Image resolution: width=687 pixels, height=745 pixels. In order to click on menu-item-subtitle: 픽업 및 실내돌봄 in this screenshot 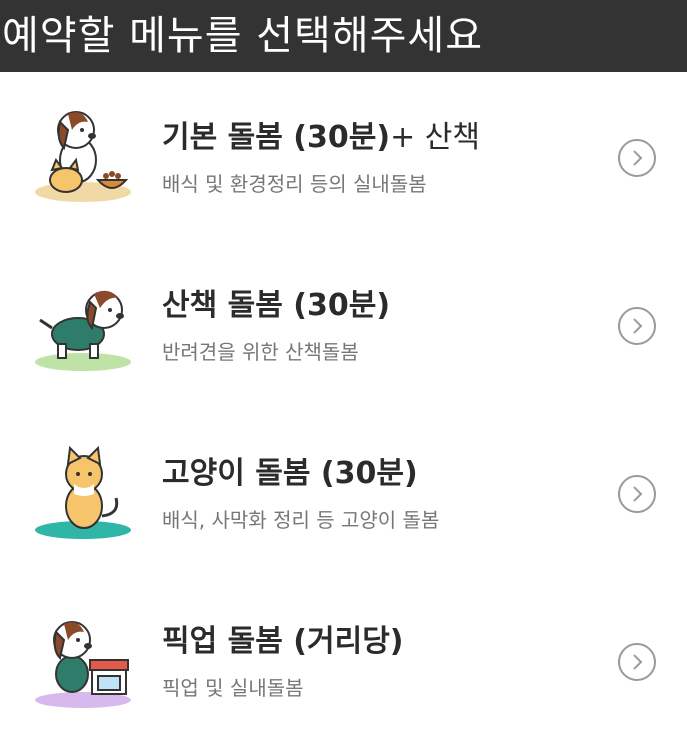, I will do `click(233, 688)`.